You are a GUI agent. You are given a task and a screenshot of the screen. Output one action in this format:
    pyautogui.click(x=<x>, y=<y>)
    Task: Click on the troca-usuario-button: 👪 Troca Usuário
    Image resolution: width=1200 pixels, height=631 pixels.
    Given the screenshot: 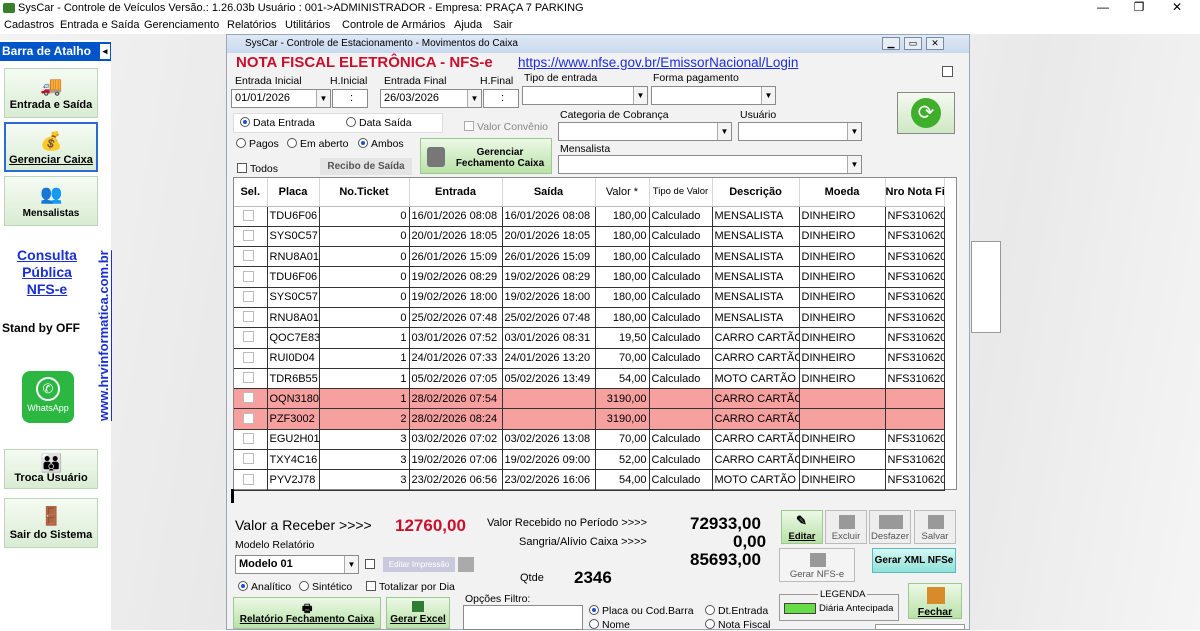 What is the action you would take?
    pyautogui.click(x=51, y=469)
    